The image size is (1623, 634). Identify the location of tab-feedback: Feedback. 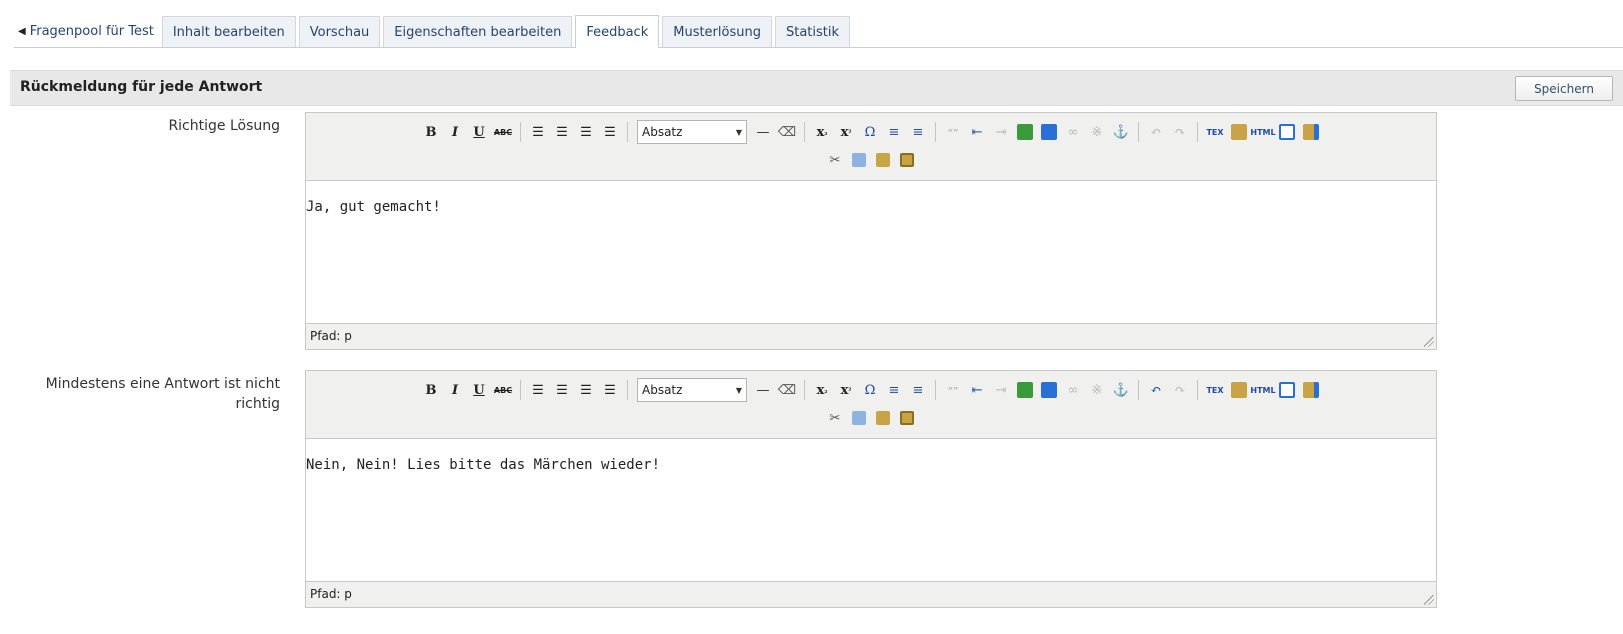
(617, 31).